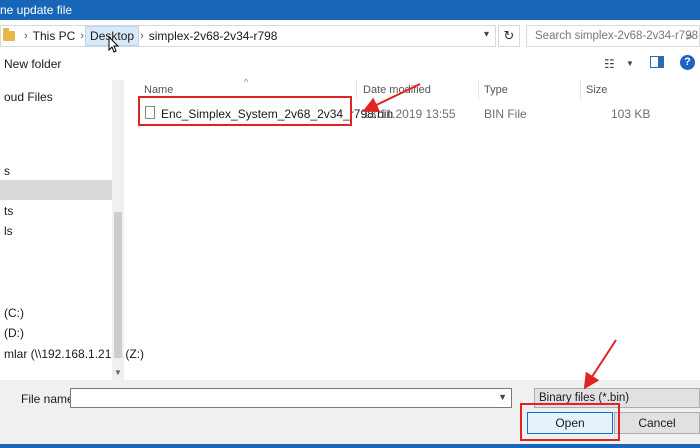 The image size is (700, 448). Describe the element at coordinates (158, 90) in the screenshot. I see `column-header-name: Name` at that location.